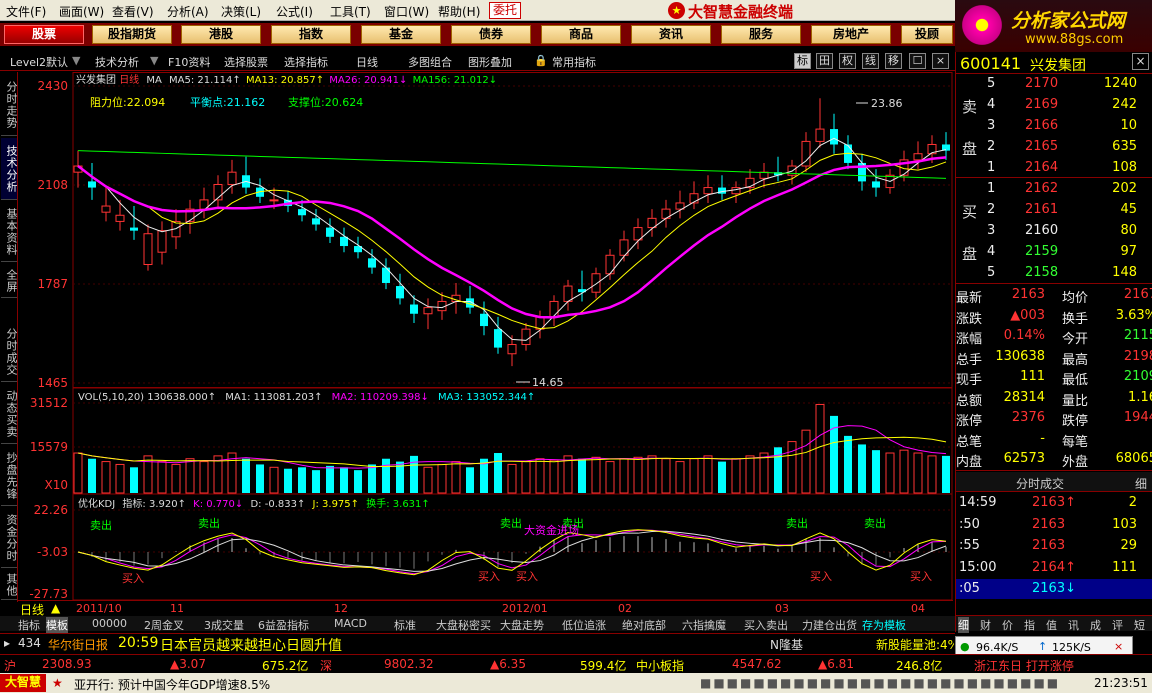 The width and height of the screenshot is (1152, 693). I want to click on tab-fund-timeshare: 资金分时, so click(9, 538).